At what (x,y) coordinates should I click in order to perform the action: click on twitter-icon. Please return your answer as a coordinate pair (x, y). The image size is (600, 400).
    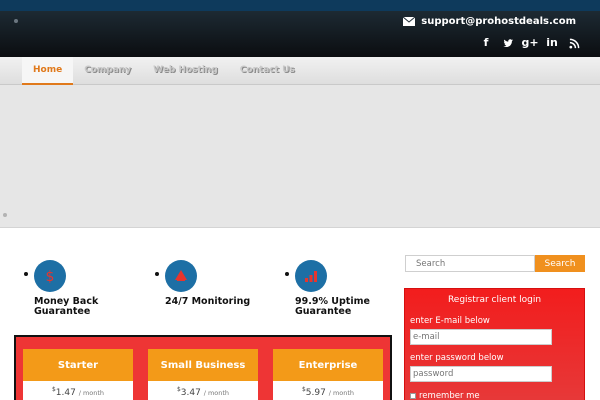
    Looking at the image, I should click on (508, 43).